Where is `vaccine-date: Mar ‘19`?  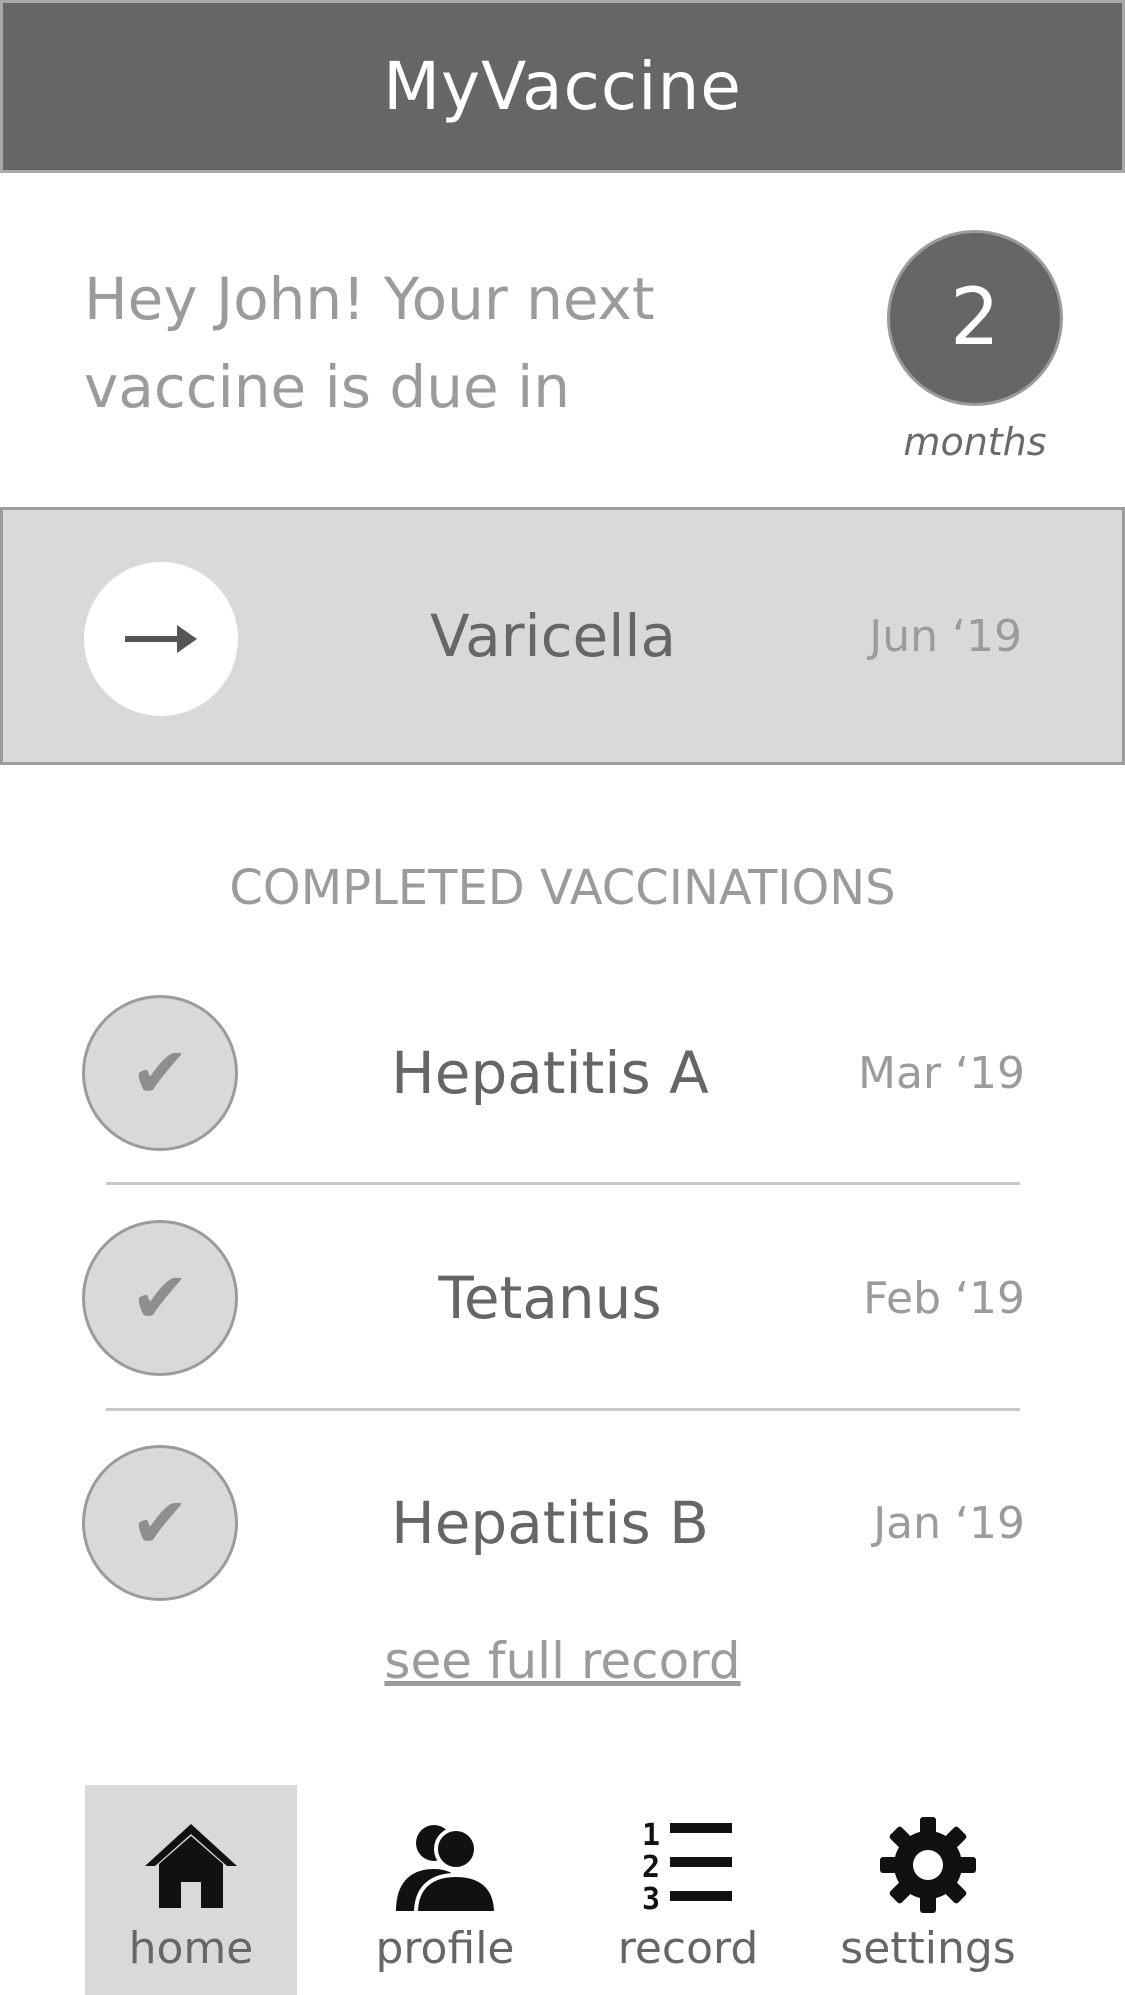 vaccine-date: Mar ‘19 is located at coordinates (941, 1073).